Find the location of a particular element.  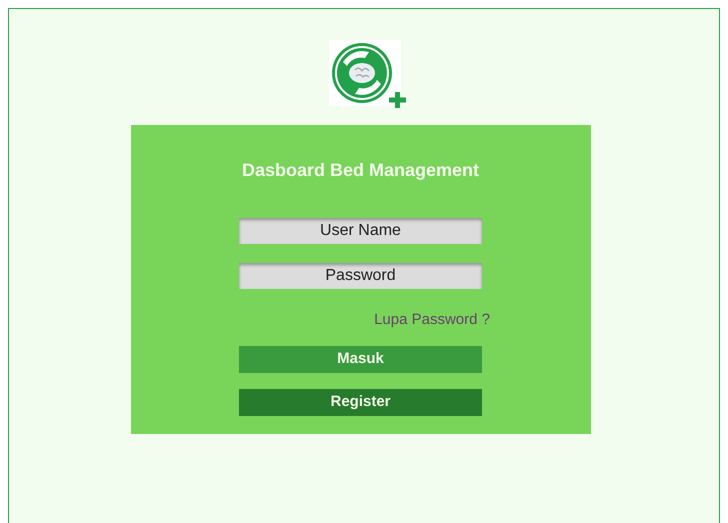

register-button: Register is located at coordinates (360, 402).